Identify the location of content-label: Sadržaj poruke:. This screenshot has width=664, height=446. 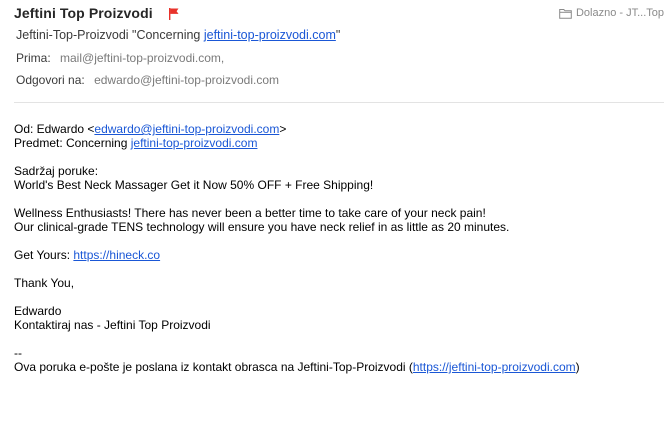
(56, 171).